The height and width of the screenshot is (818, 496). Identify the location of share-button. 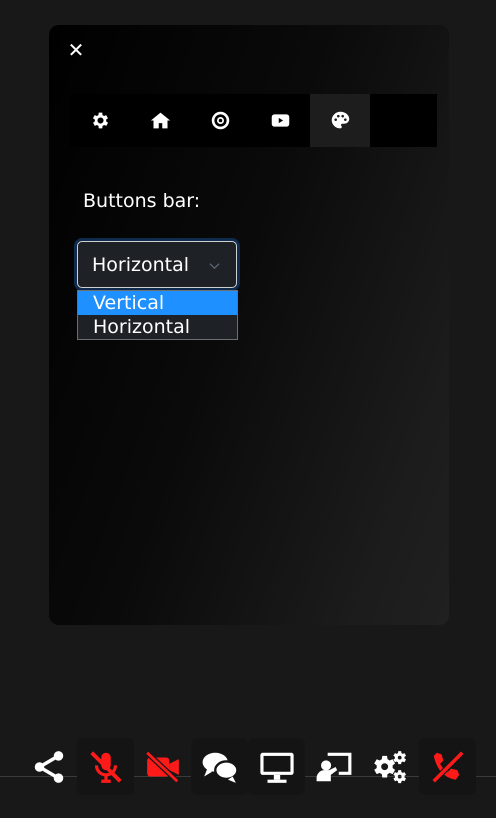
(48, 766).